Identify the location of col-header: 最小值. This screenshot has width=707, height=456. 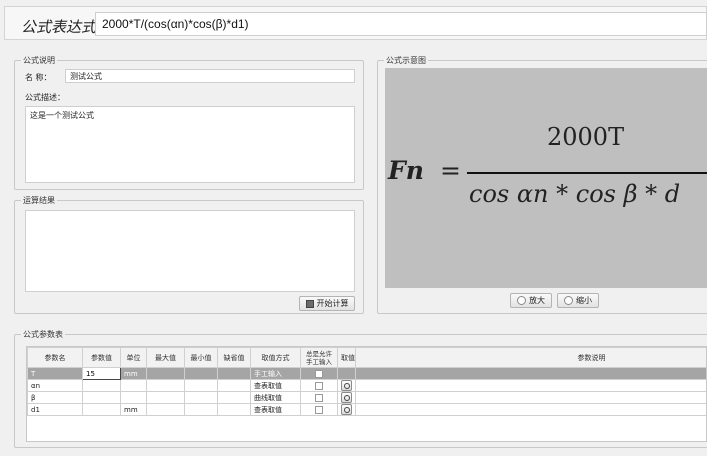
(201, 357).